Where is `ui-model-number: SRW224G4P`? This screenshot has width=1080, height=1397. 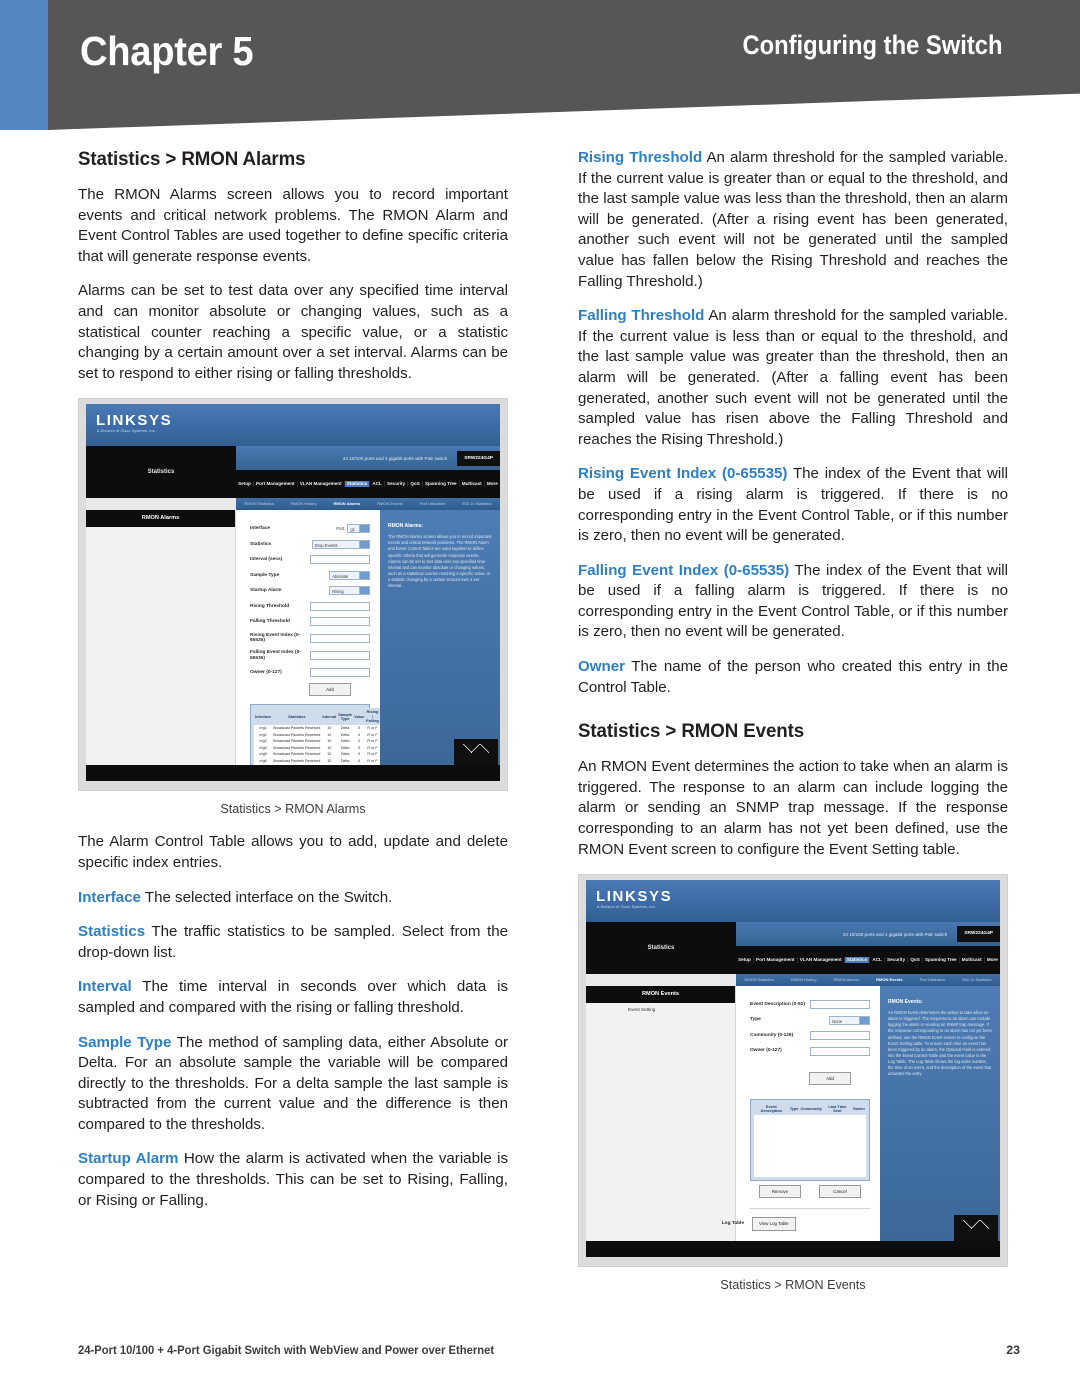
ui-model-number: SRW224G4P is located at coordinates (978, 934).